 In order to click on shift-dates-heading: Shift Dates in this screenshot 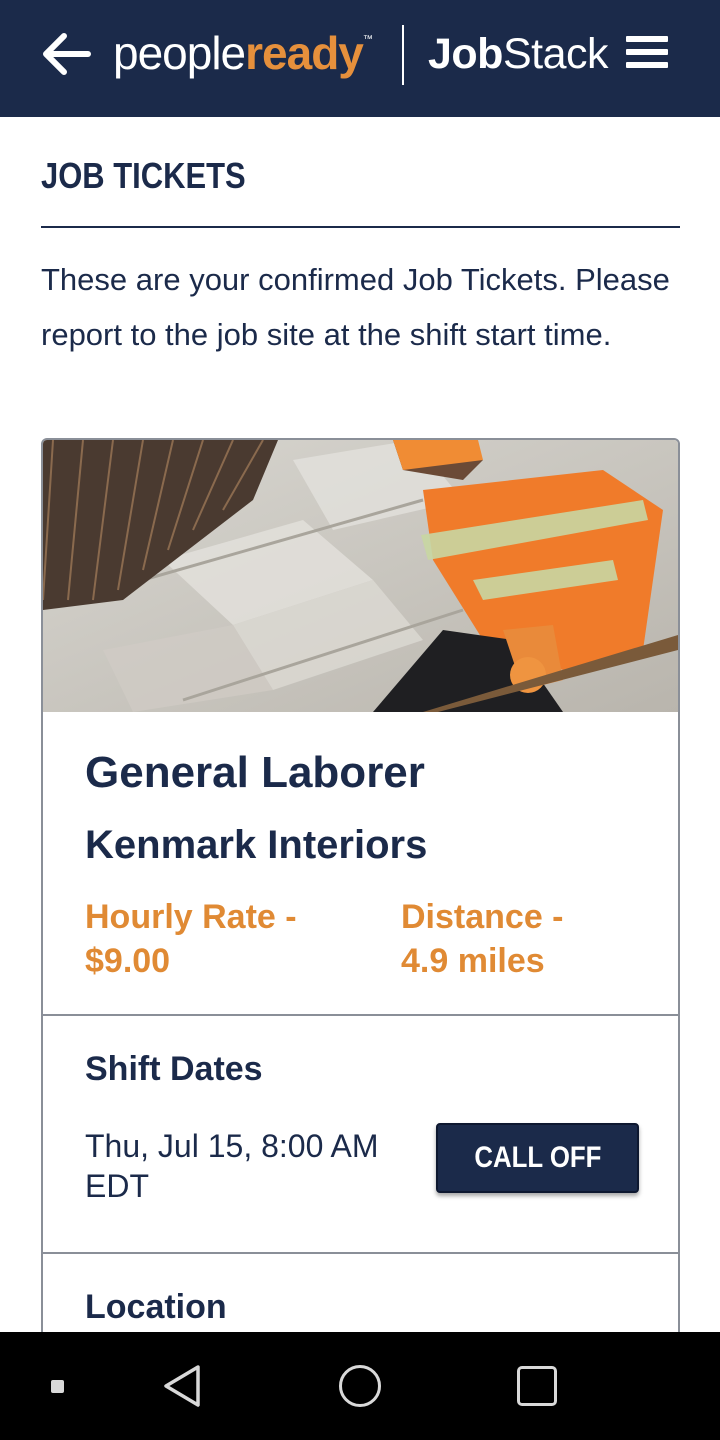, I will do `click(174, 1069)`.